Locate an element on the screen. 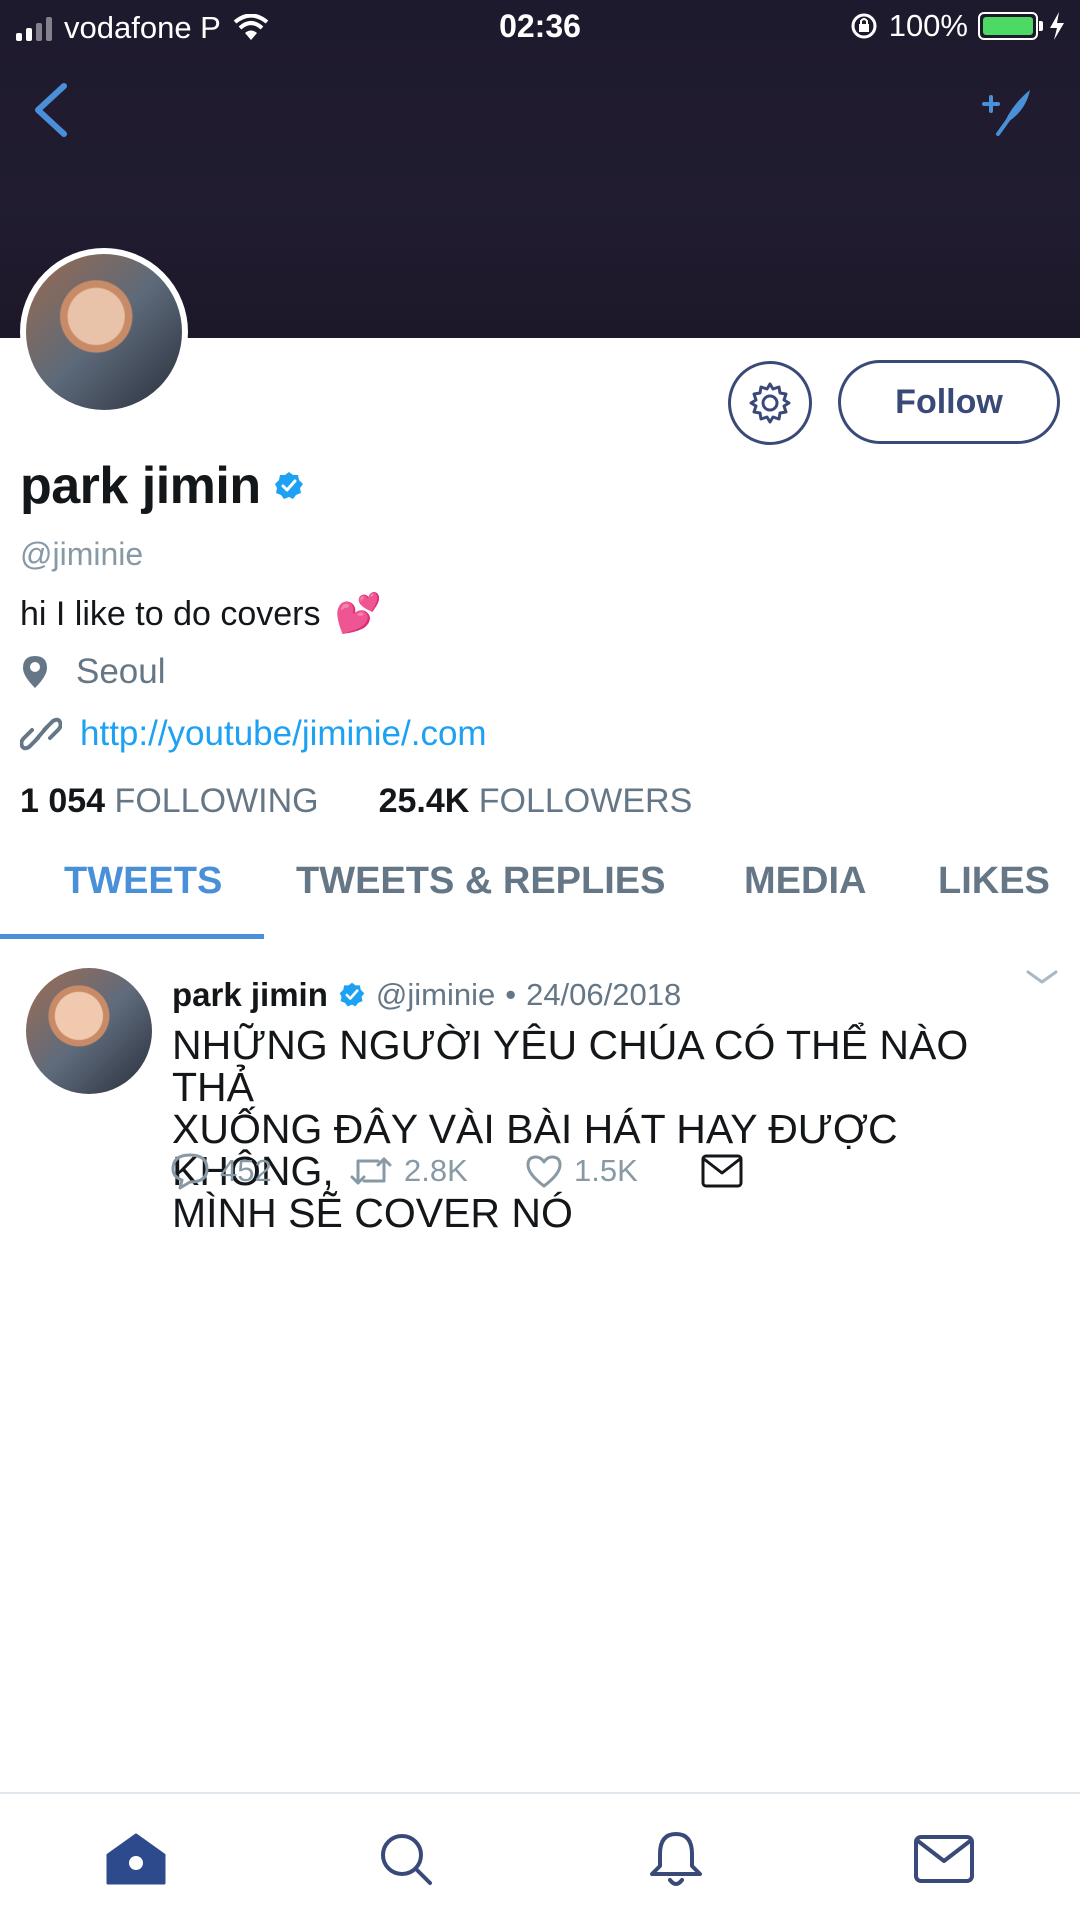 This screenshot has width=1080, height=1922. compose-tweet-button is located at coordinates (1008, 110).